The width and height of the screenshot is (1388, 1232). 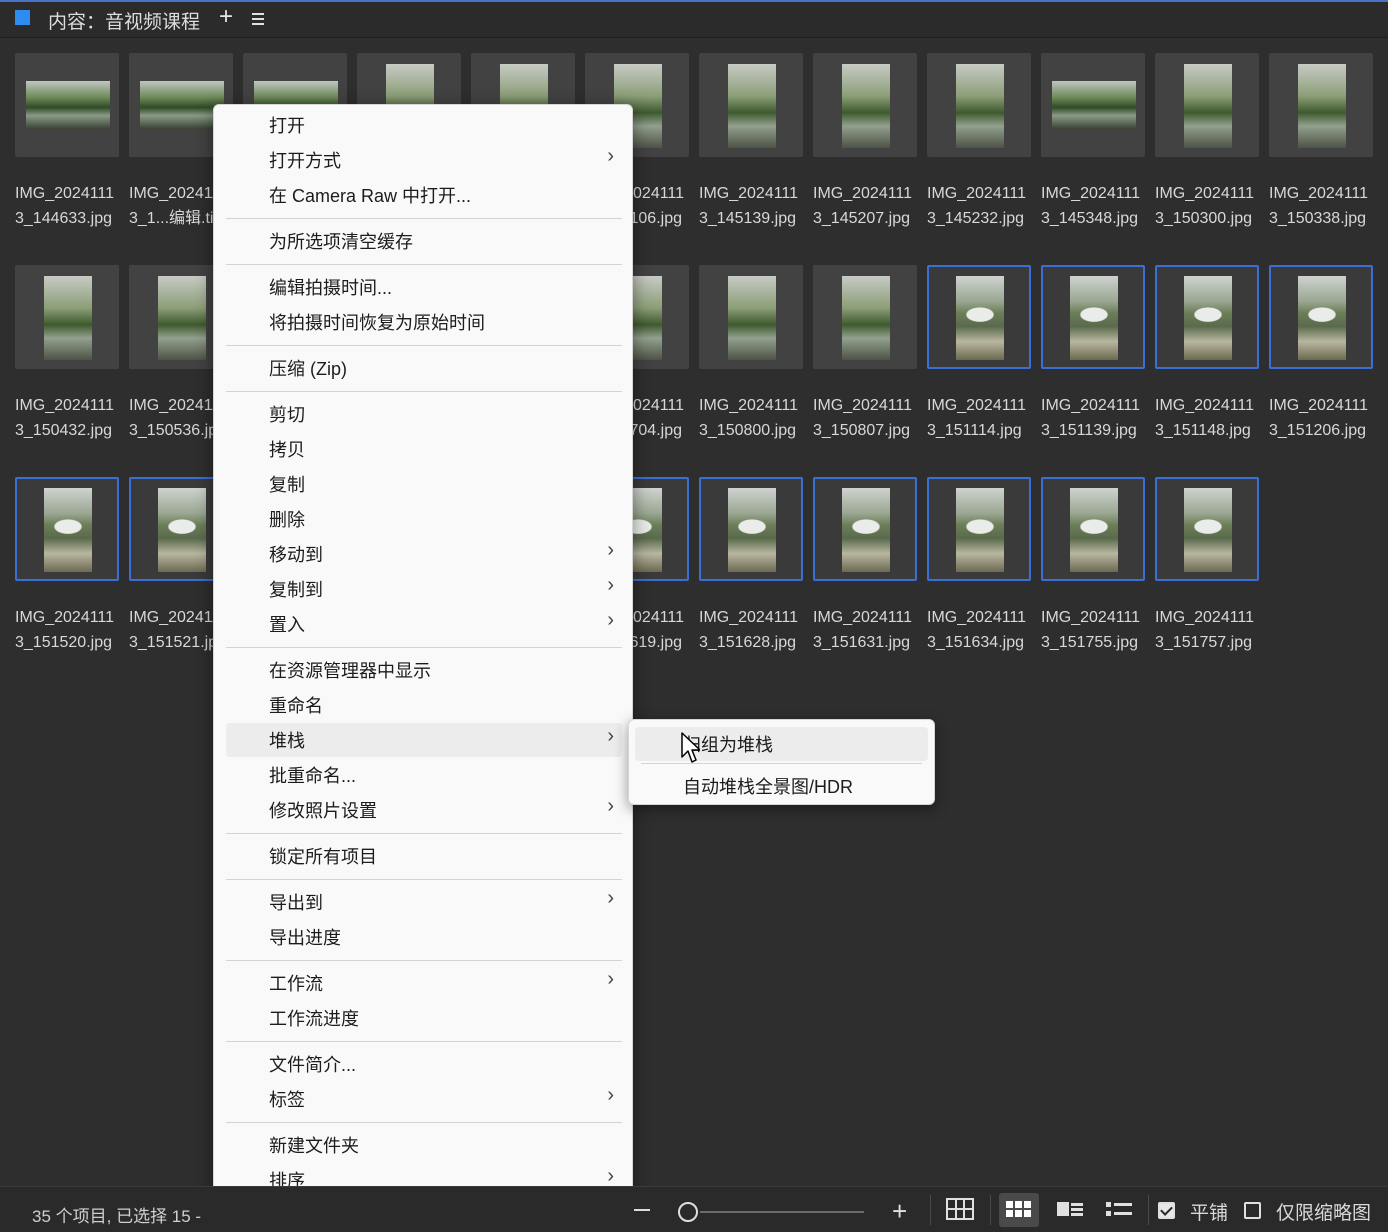 I want to click on menu-item-group-as-stack: 归组为堆栈, so click(x=781, y=744).